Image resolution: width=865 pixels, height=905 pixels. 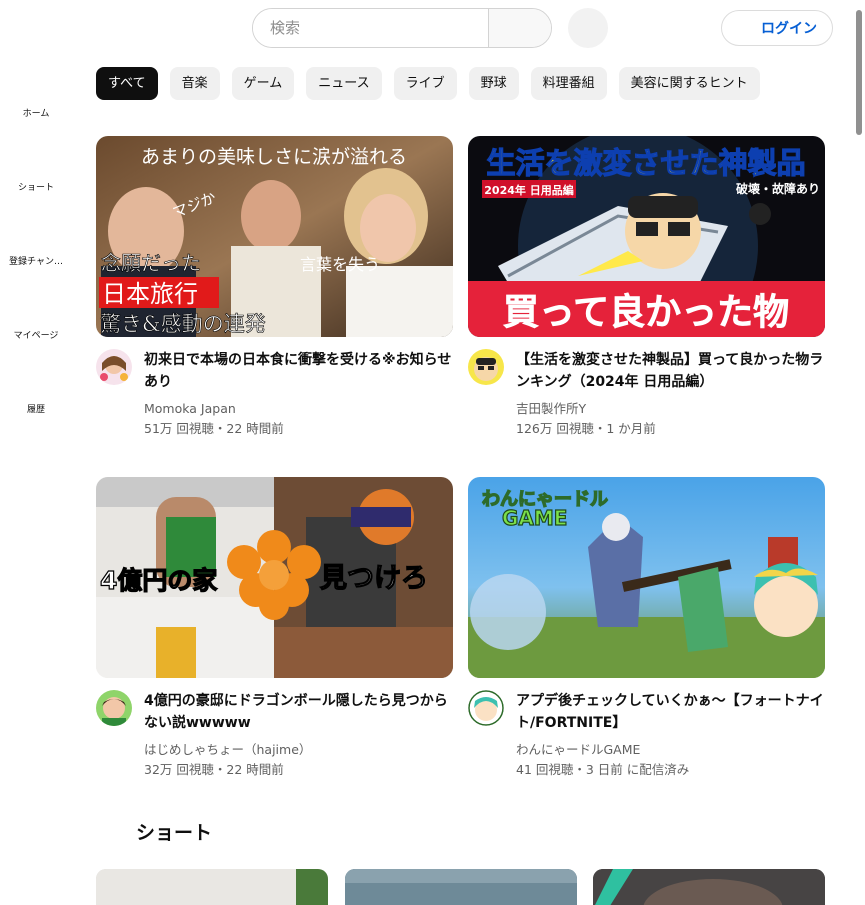 What do you see at coordinates (528, 190) in the screenshot?
I see `thumb-caption: 2024年 日用品編` at bounding box center [528, 190].